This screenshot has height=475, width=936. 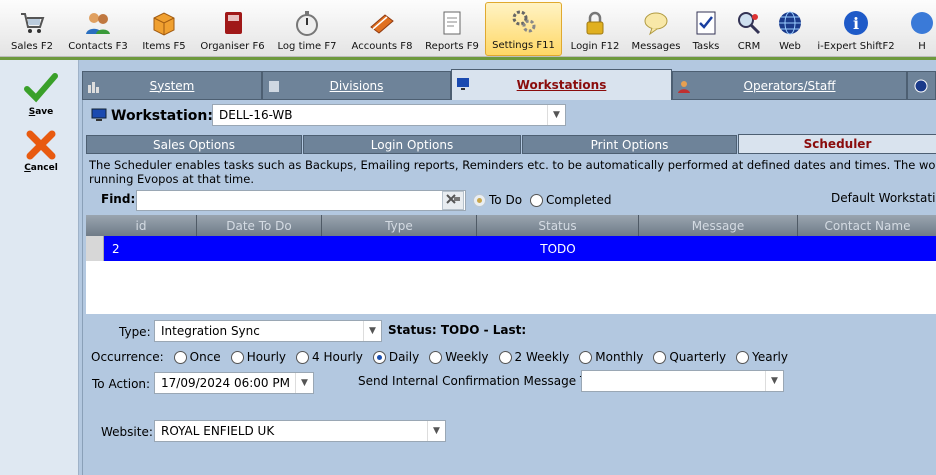 I want to click on tab-operators-staff: Operators/Staff, so click(x=789, y=85).